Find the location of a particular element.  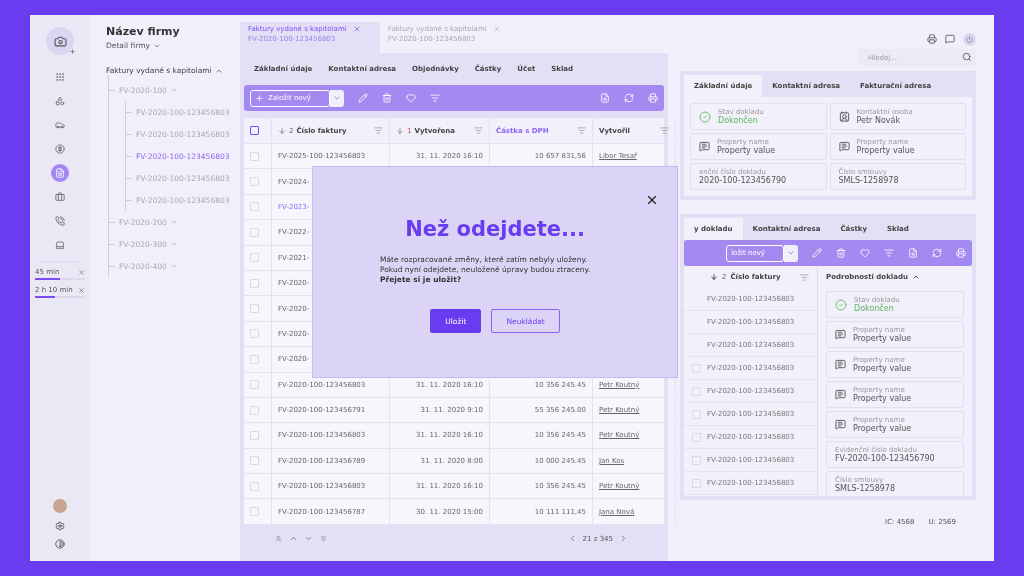

field-value: SMLS-1258978 is located at coordinates (868, 180).